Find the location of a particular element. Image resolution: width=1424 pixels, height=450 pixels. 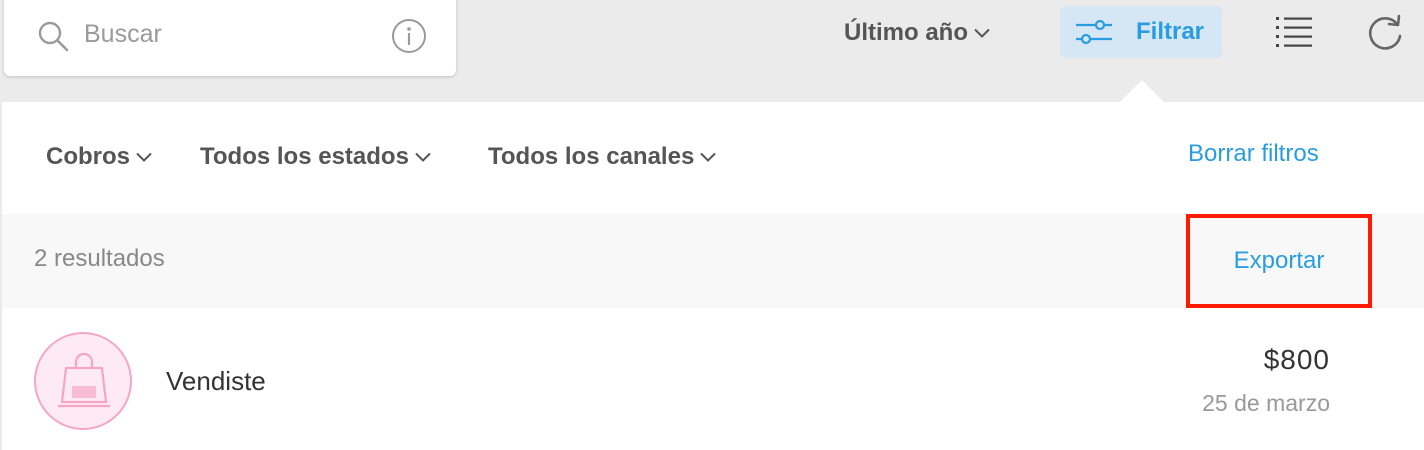

transaction-date: 25 de marzo is located at coordinates (1266, 403).